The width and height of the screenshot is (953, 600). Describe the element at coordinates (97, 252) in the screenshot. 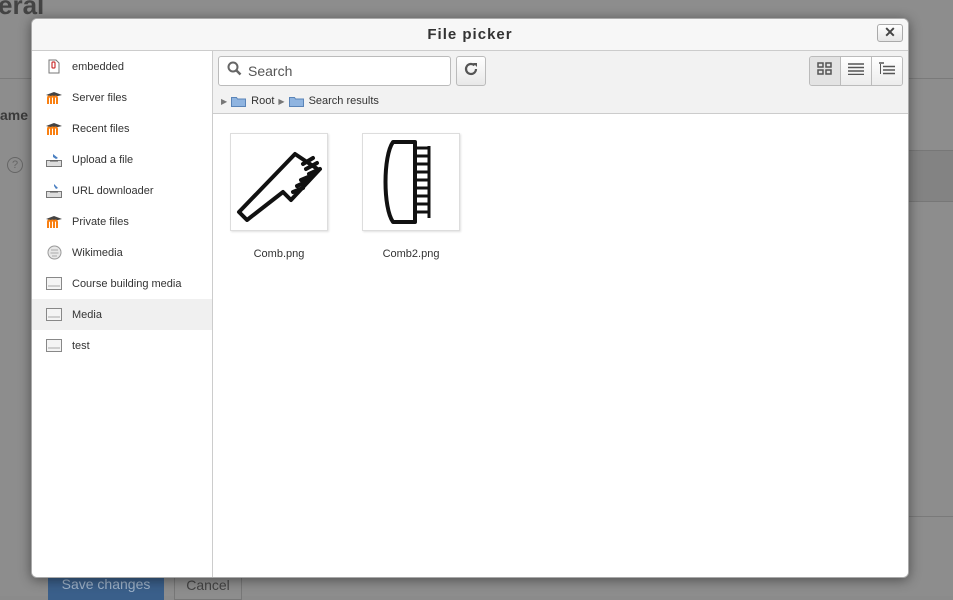

I see `repository-label: Wikimedia` at that location.